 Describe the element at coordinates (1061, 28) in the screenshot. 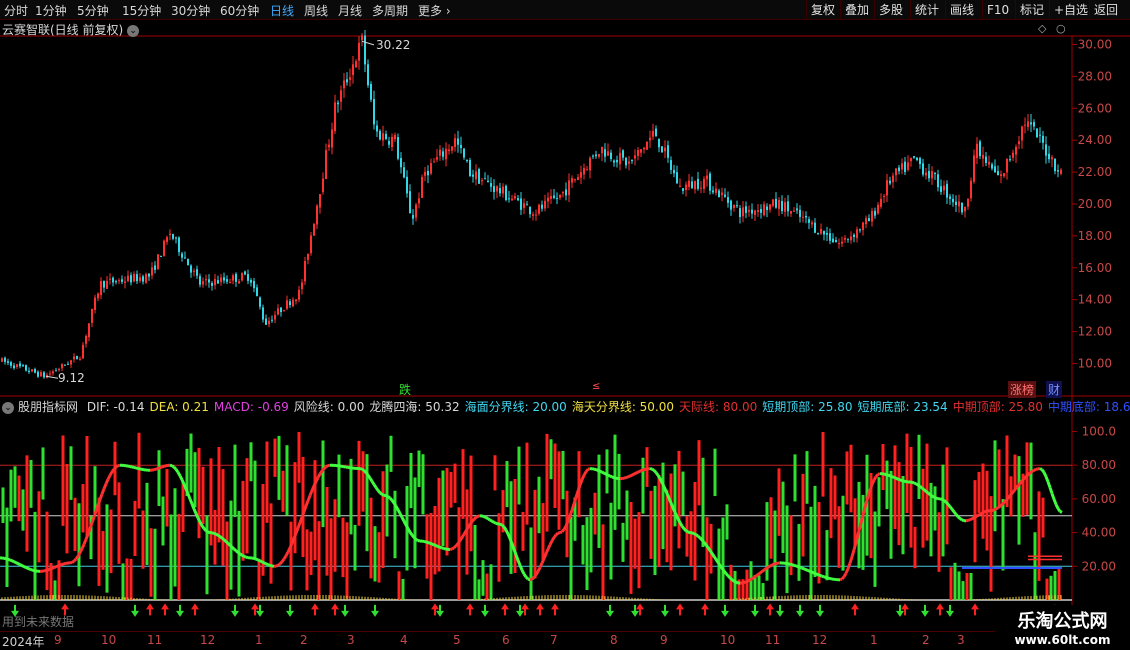

I see `close-icon: ○` at that location.